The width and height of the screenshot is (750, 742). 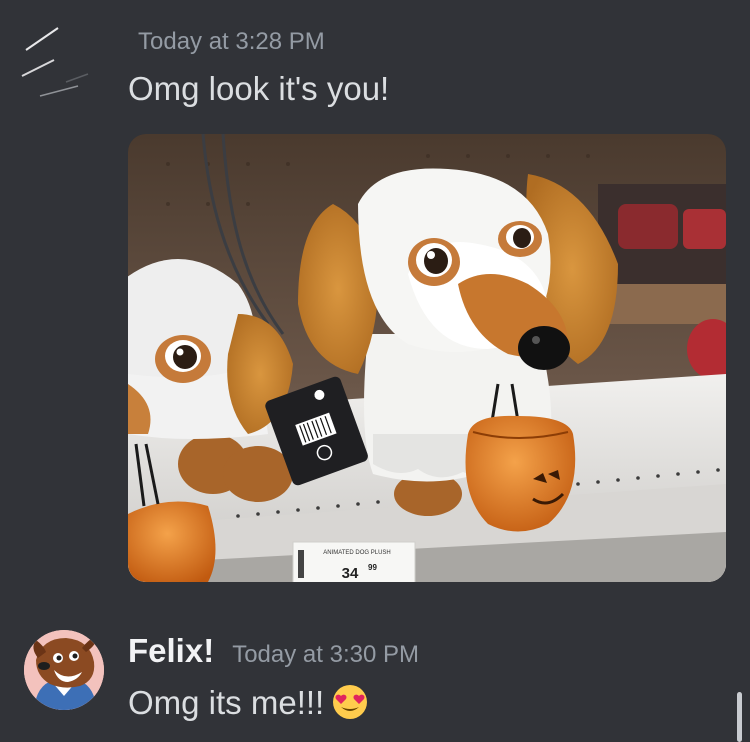 I want to click on message-2-content: Omg its me!!!, so click(x=248, y=703).